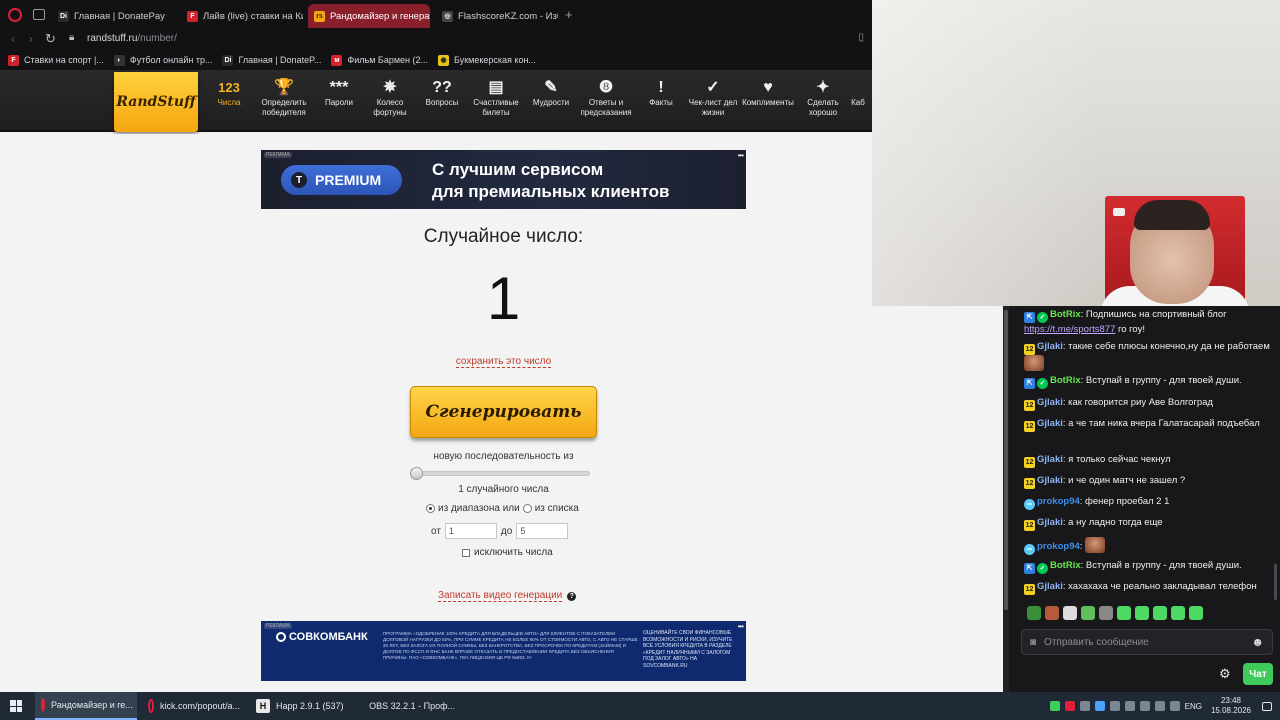  What do you see at coordinates (302, 706) in the screenshot?
I see `taskbar-app-happ: H Happ 2.9.1 (537)` at bounding box center [302, 706].